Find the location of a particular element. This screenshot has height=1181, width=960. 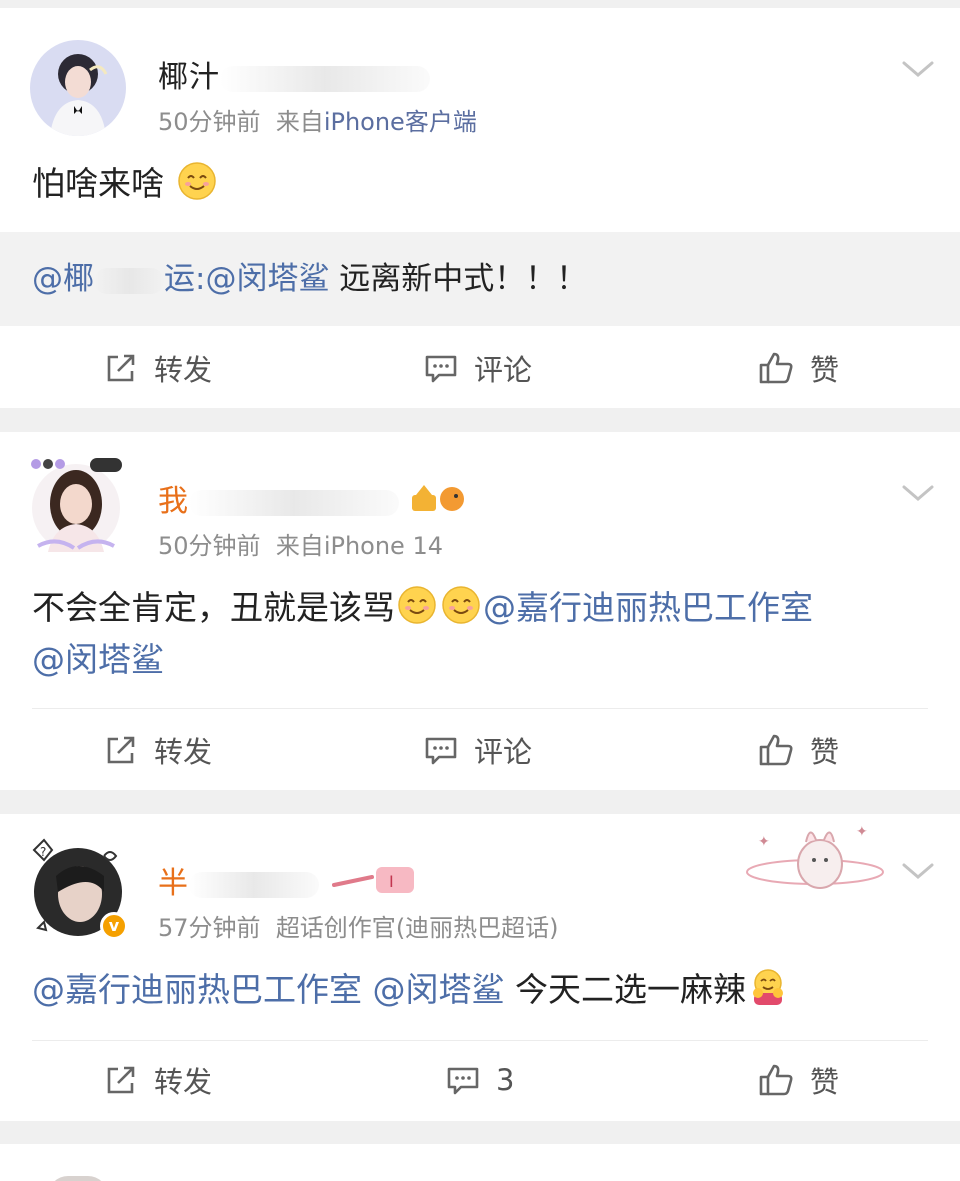

post-meta: 50分钟前 来自iPhone 14 is located at coordinates (300, 543).